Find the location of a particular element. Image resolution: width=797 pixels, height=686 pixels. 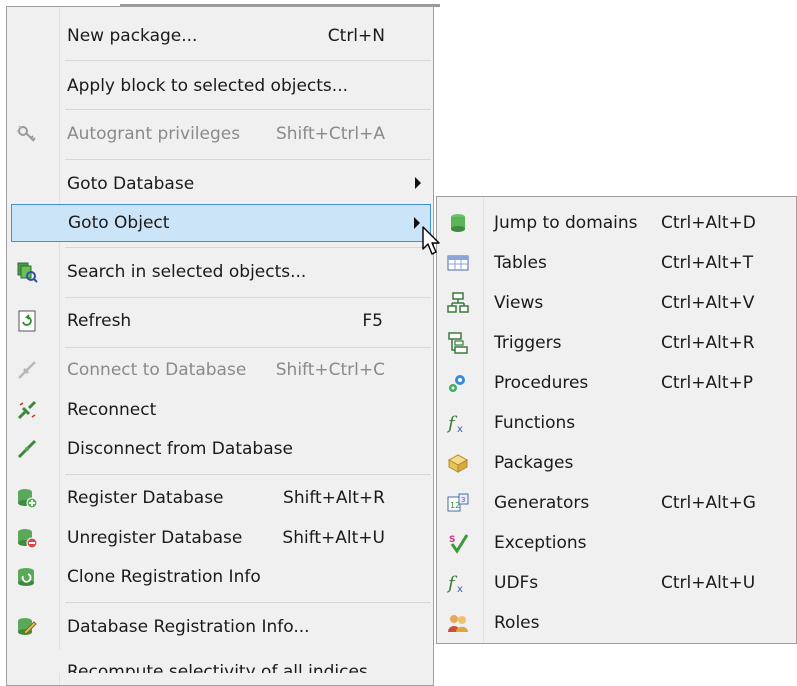

submenu-item-triggers: Triggers Ctrl+Alt+R is located at coordinates (617, 343).